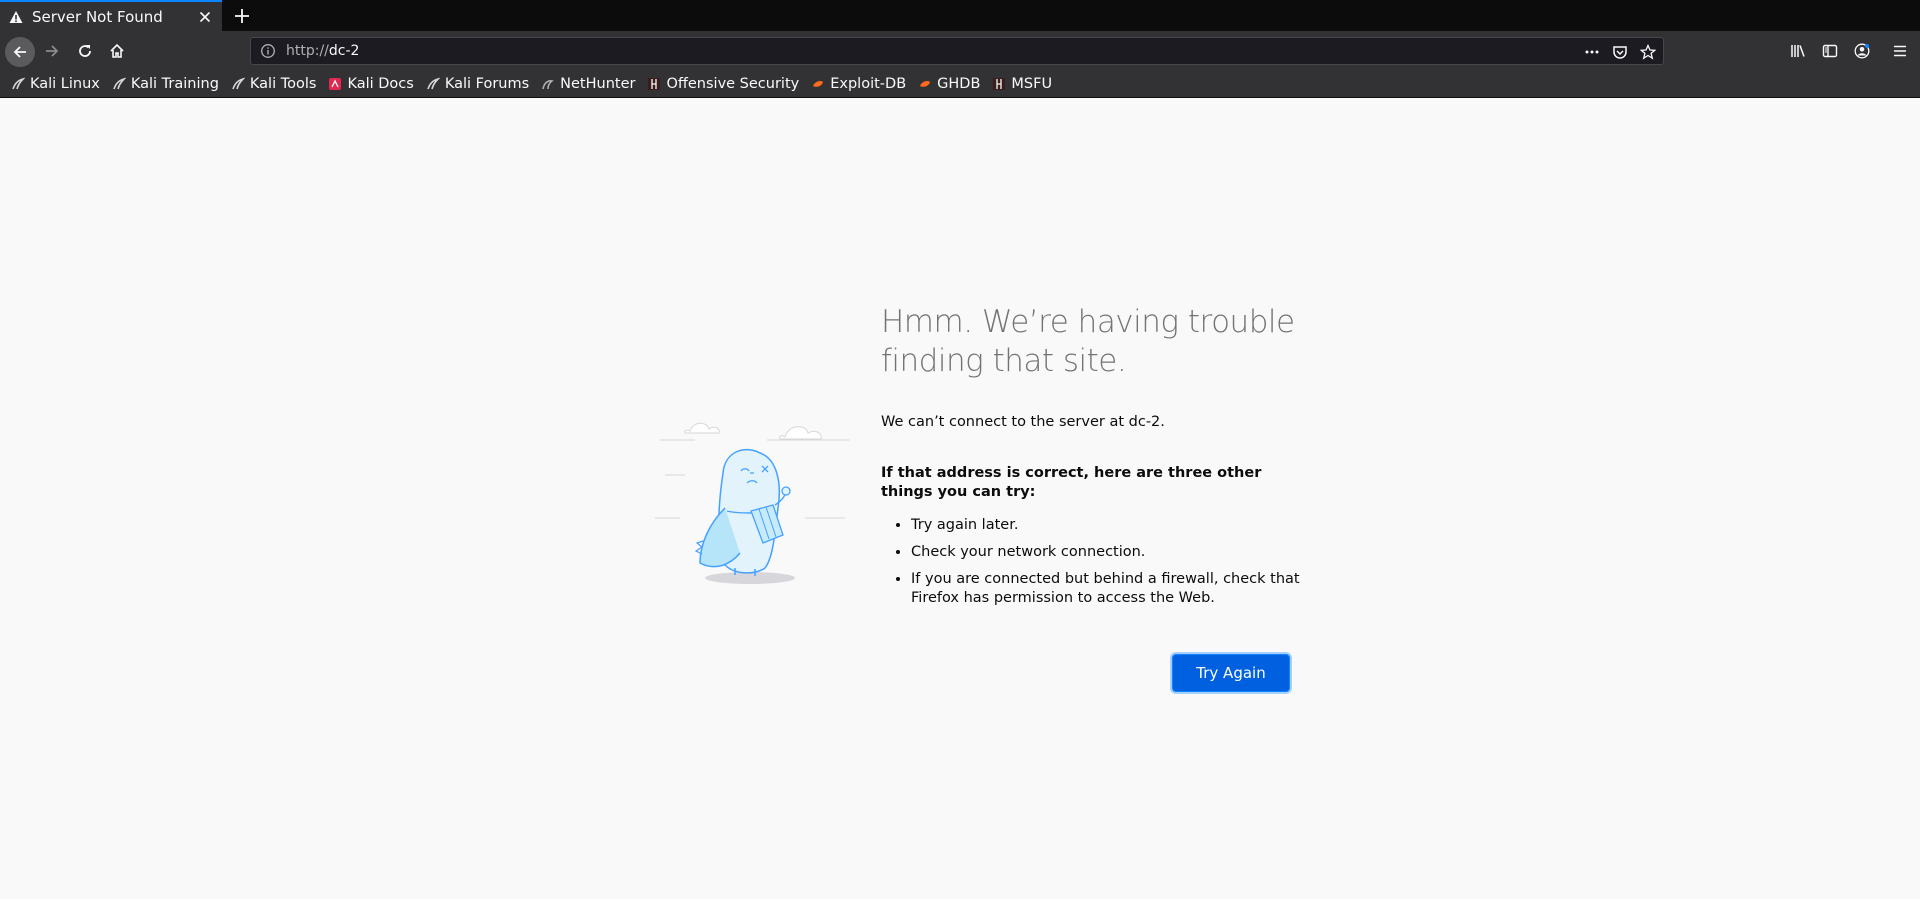  What do you see at coordinates (957, 51) in the screenshot?
I see `url-bar: http://dc-2` at bounding box center [957, 51].